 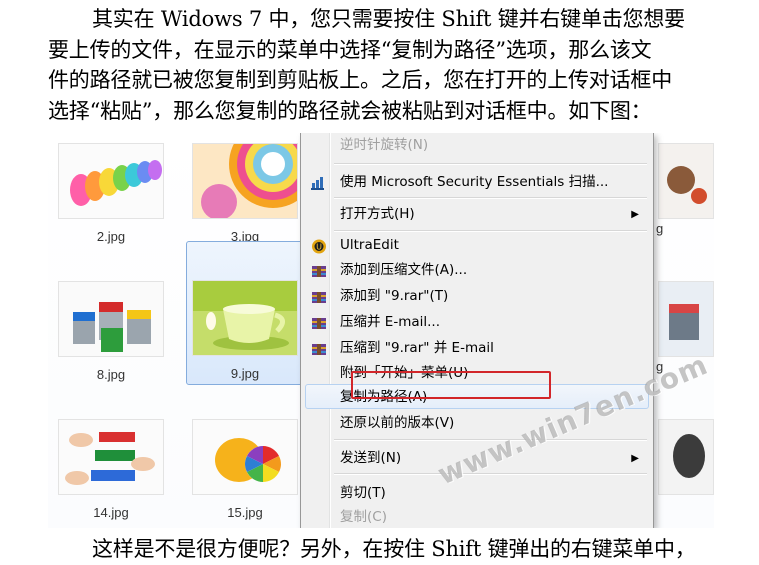 What do you see at coordinates (477, 214) in the screenshot?
I see `menu-item-open-with: 打开方式(H) ▶` at bounding box center [477, 214].